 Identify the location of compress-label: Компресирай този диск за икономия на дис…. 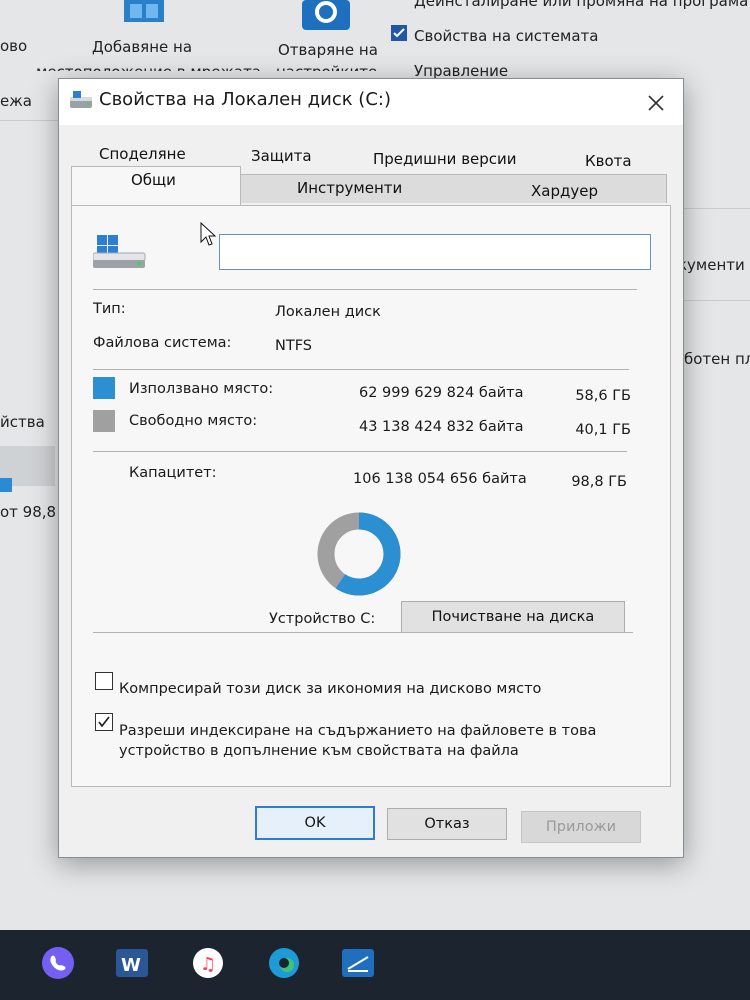
(369, 689).